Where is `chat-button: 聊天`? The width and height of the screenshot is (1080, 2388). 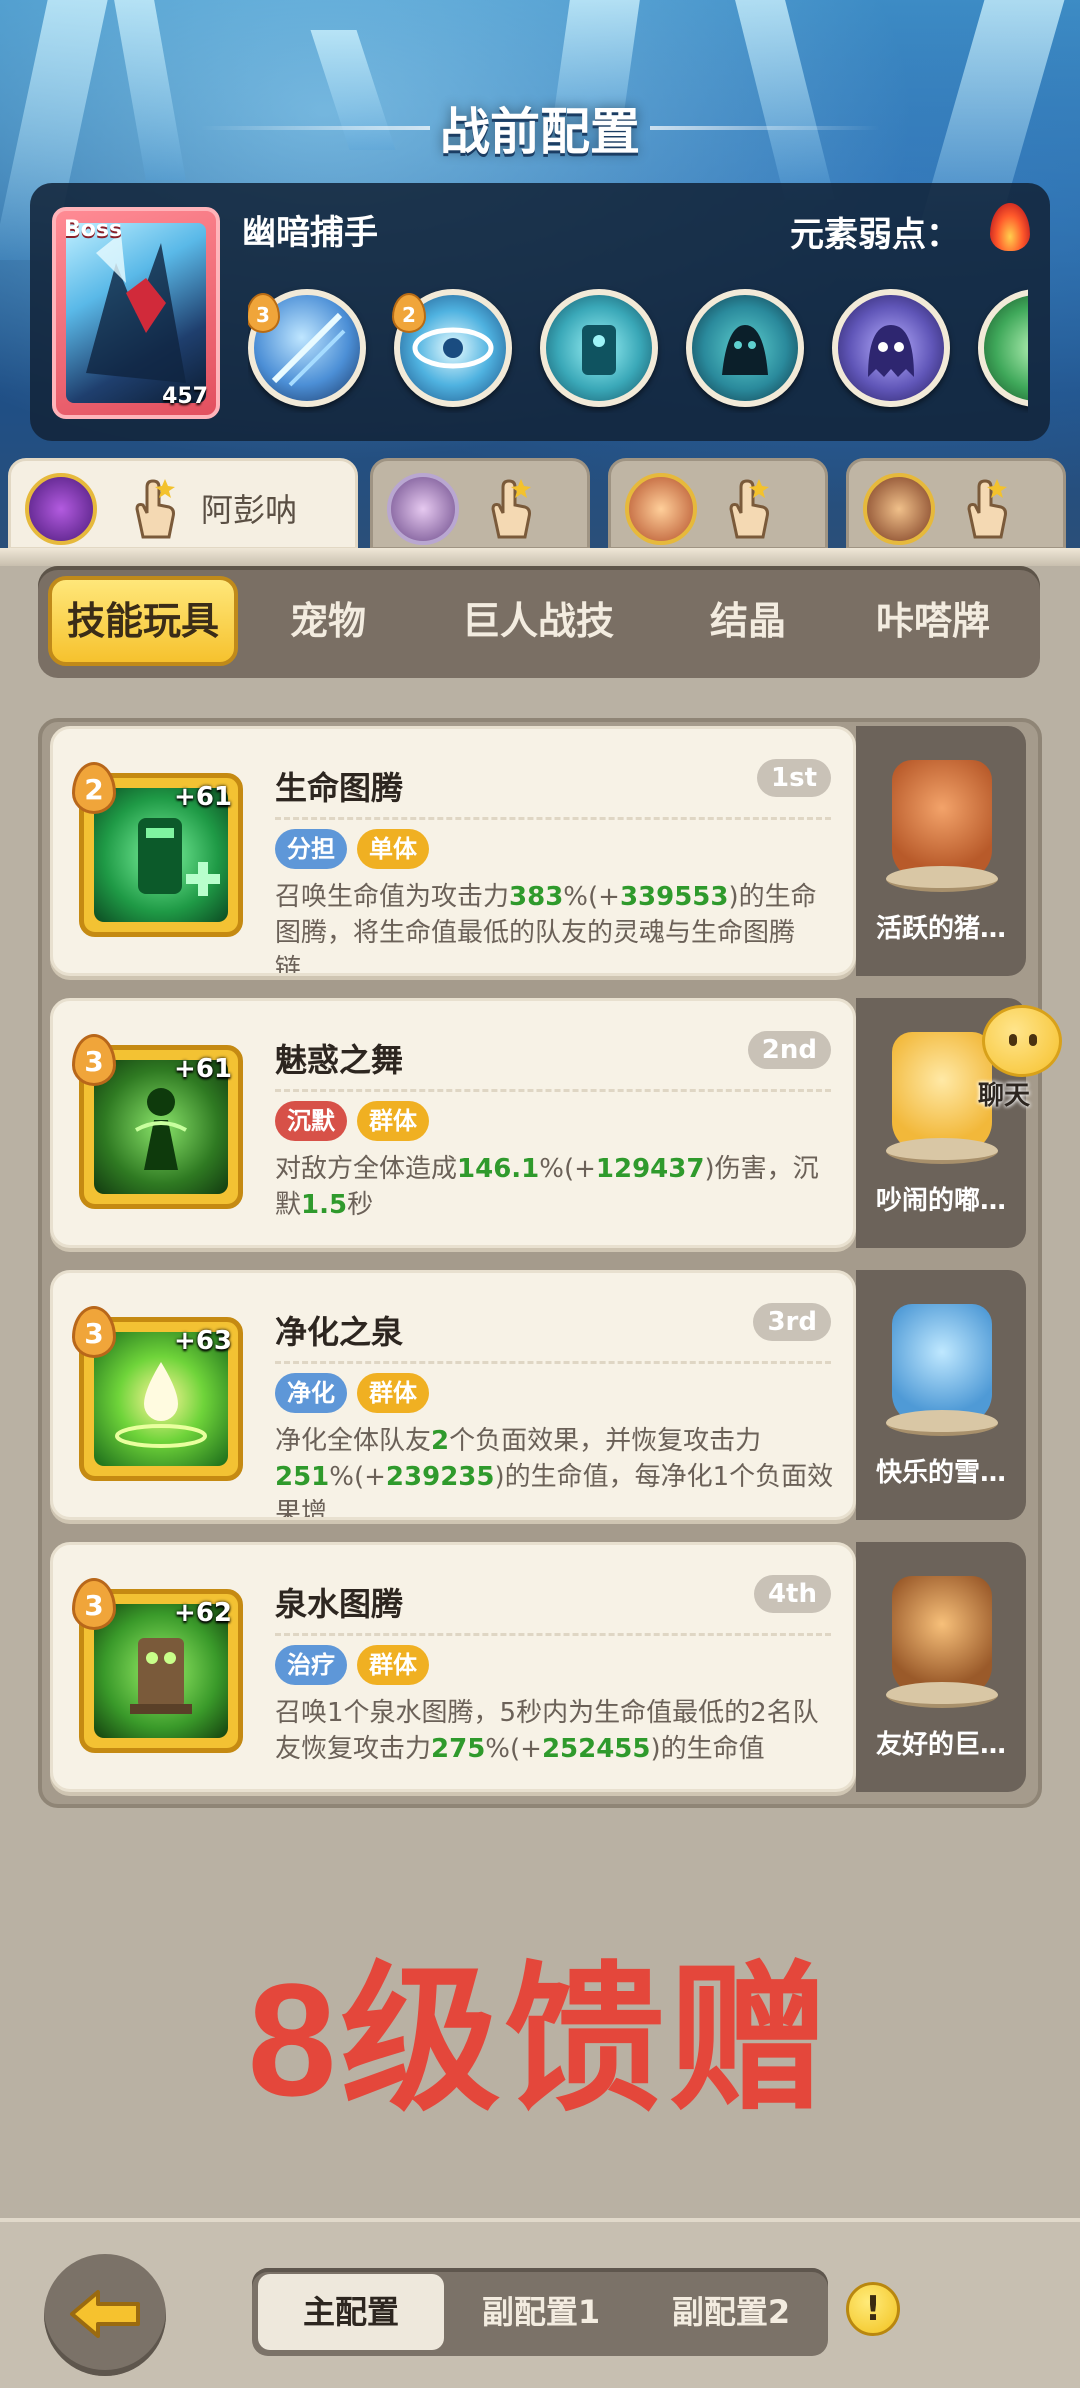
chat-button: 聊天 is located at coordinates (1021, 1060).